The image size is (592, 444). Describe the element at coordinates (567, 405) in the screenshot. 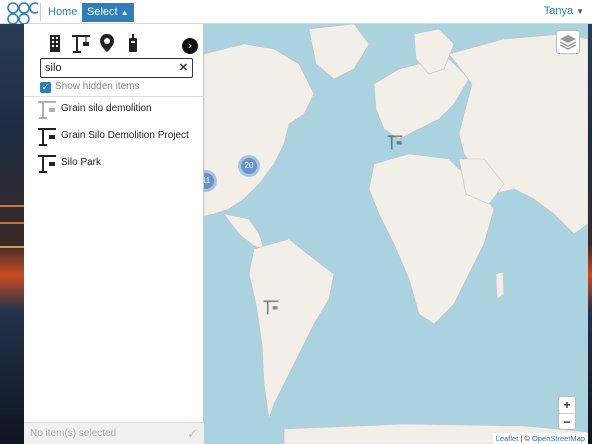

I see `zoom-in-button: +` at that location.